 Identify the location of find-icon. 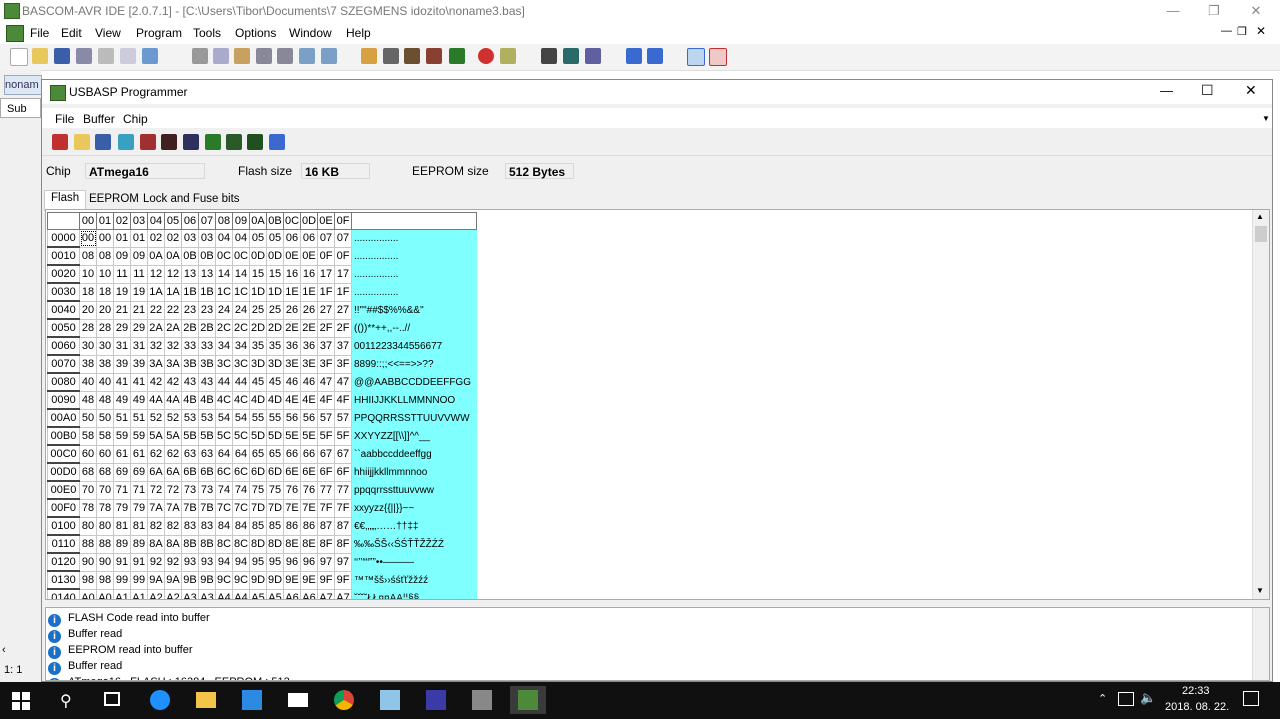
(307, 56).